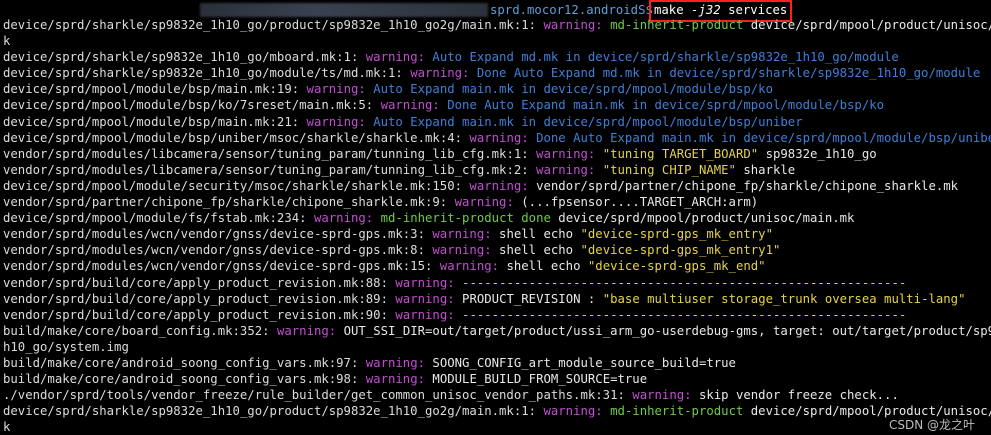  Describe the element at coordinates (469, 218) in the screenshot. I see `warning-message: md-inherit-product done` at that location.